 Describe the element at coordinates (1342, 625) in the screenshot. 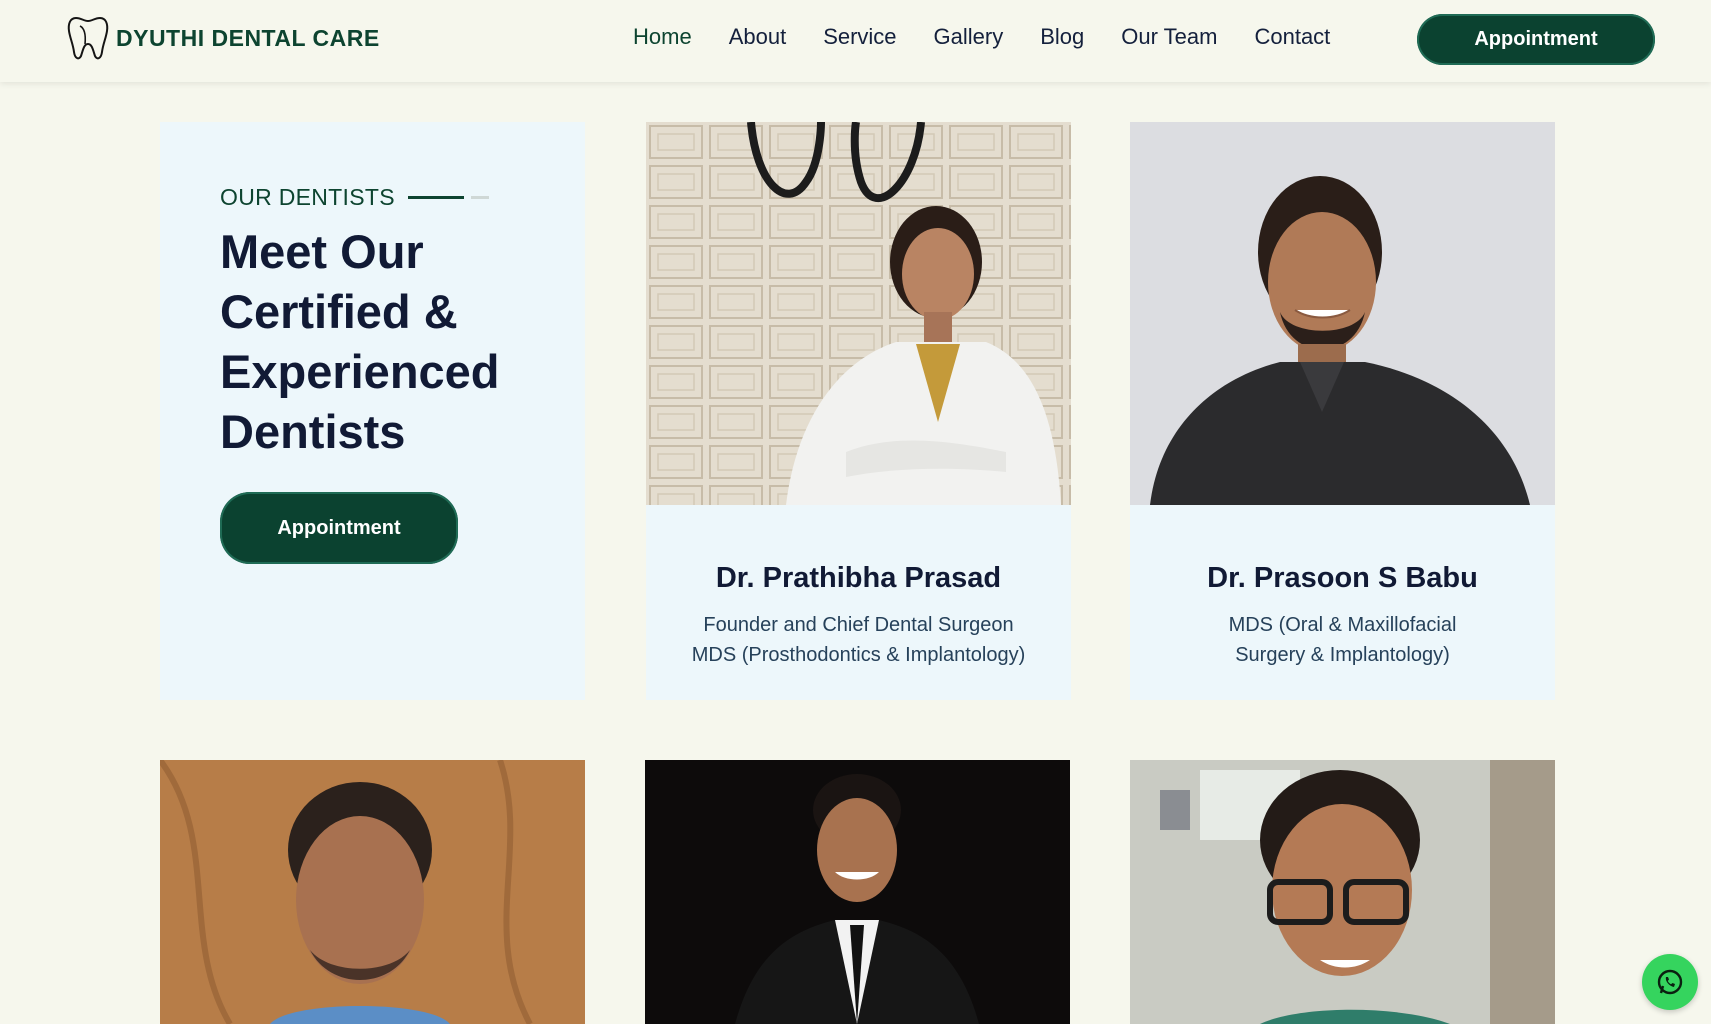

I see `dentist-role: MDS (Oral & Maxillofacial` at that location.